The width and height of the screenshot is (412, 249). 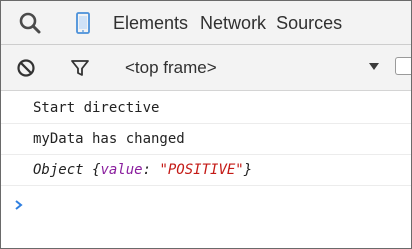 I want to click on object-preview: Object {value: "POSITIVE"}, so click(x=142, y=170).